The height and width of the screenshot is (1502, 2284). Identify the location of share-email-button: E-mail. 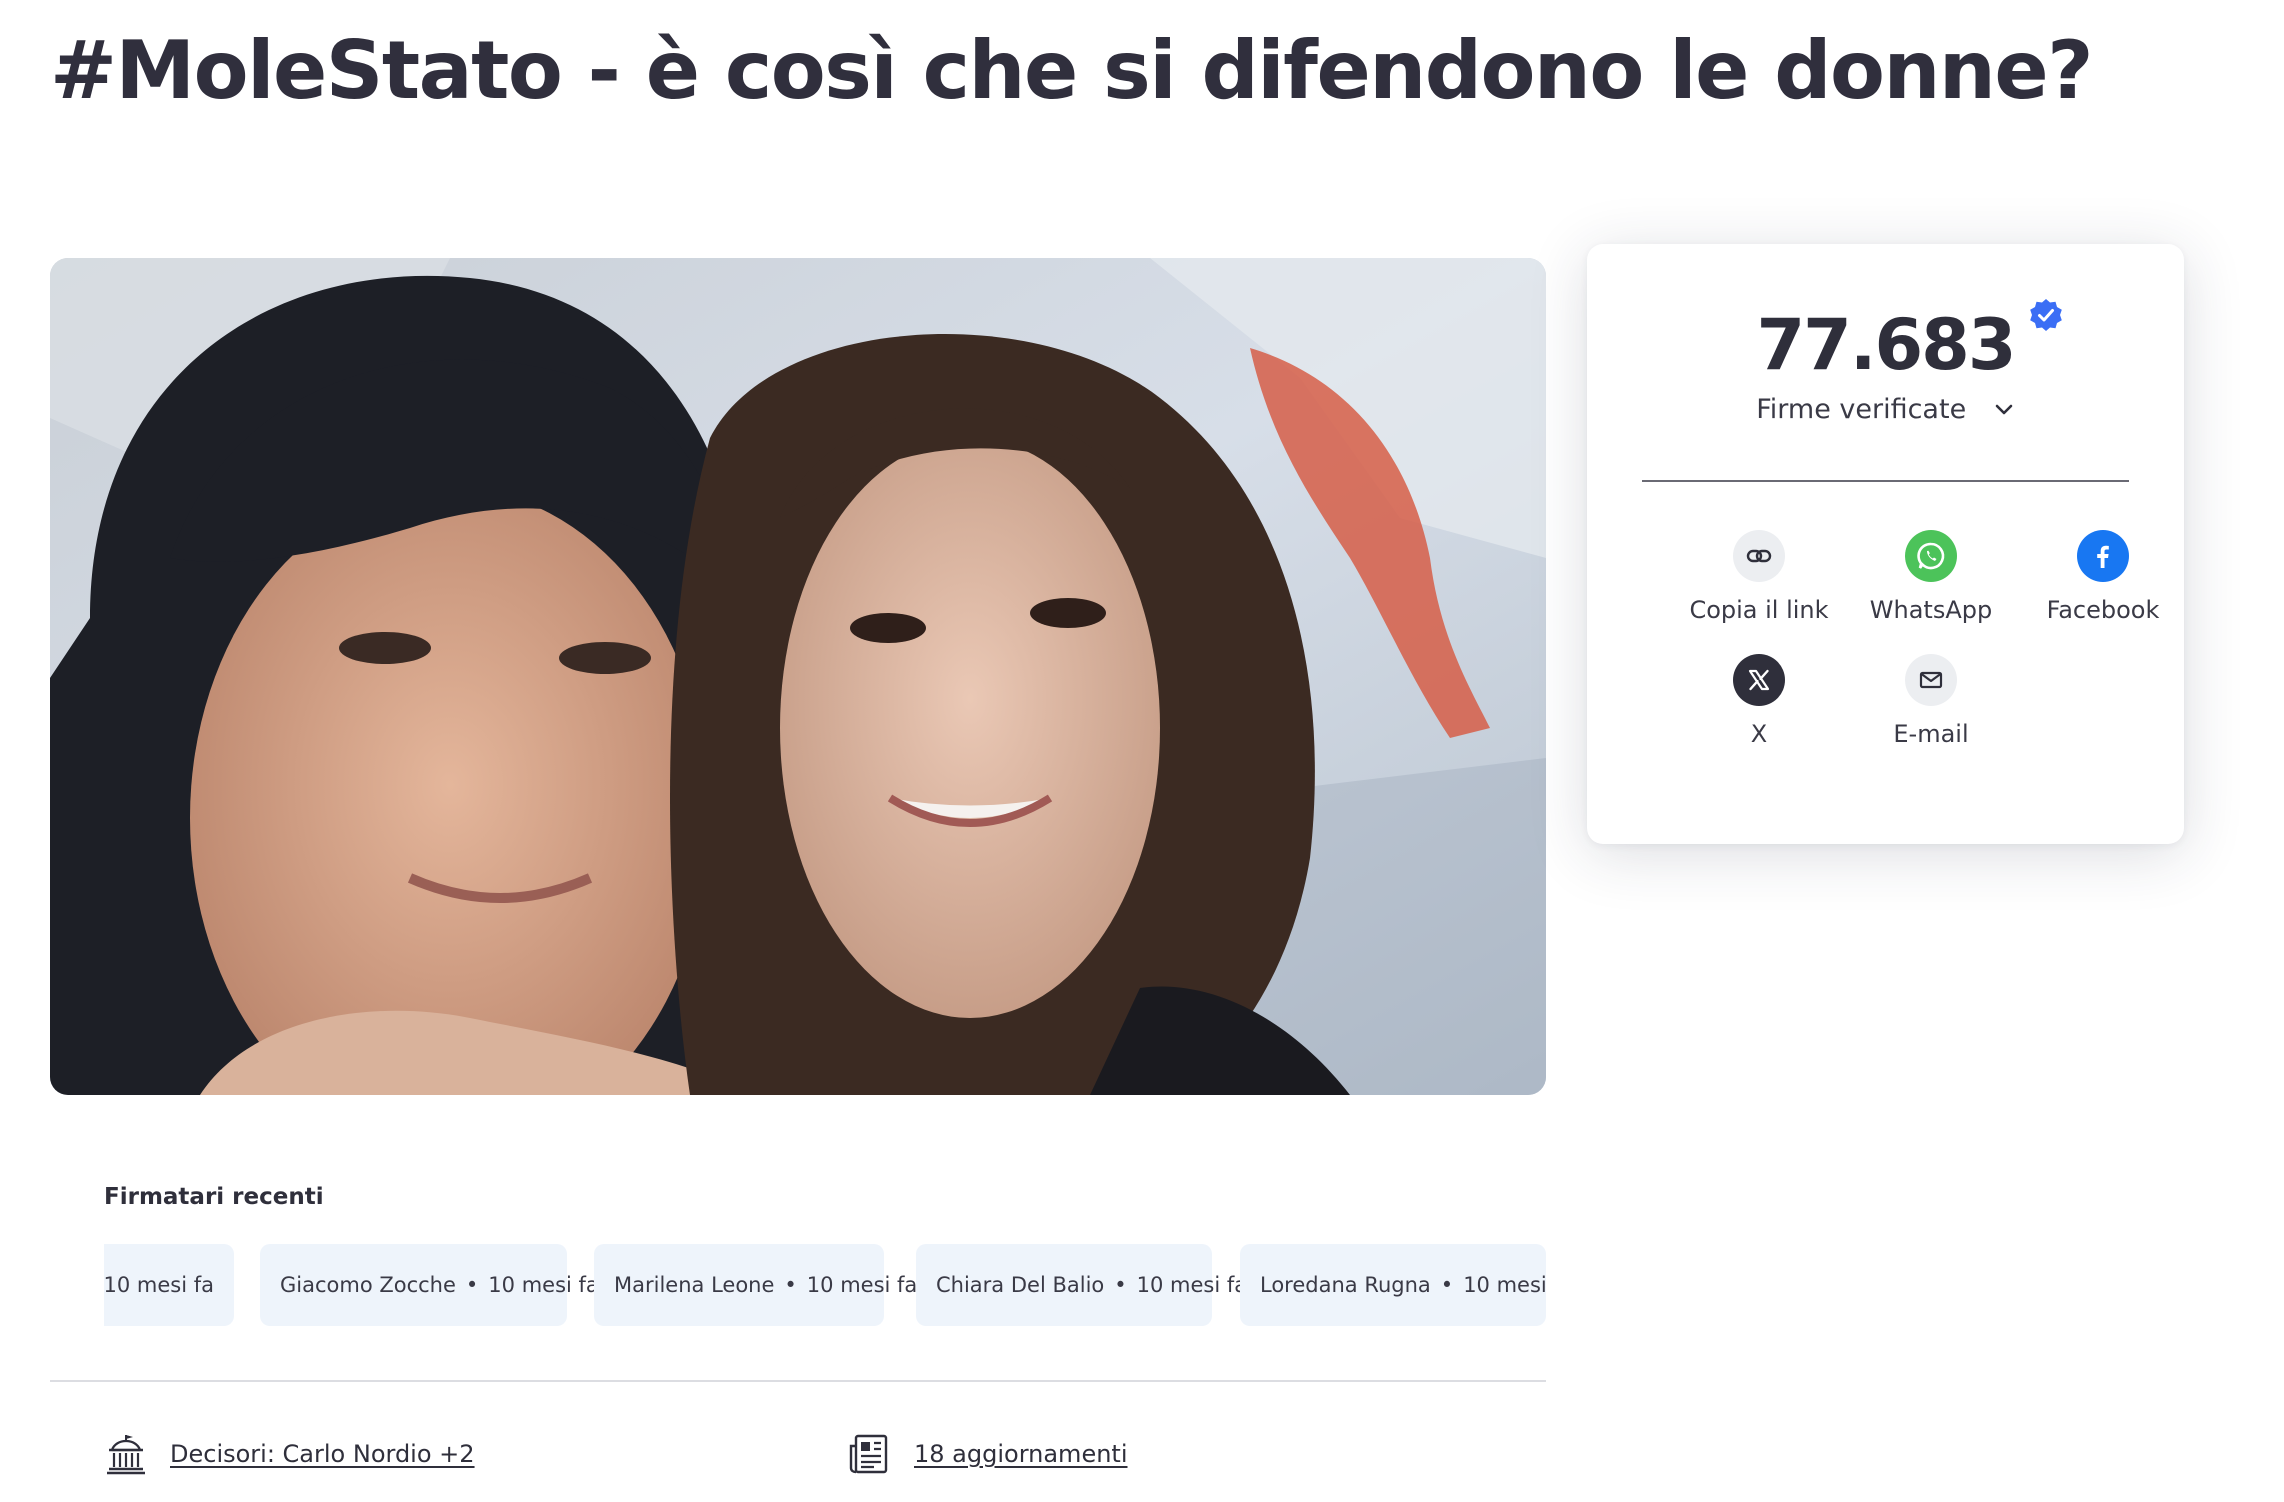
(1931, 701).